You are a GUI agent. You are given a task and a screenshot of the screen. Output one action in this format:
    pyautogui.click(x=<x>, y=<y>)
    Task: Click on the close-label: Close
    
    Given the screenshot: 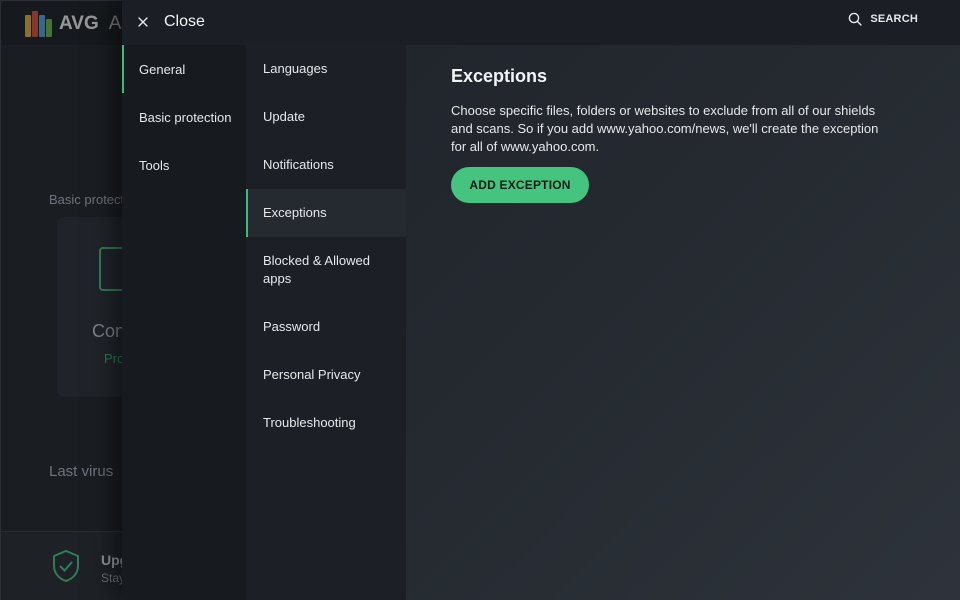 What is the action you would take?
    pyautogui.click(x=184, y=21)
    